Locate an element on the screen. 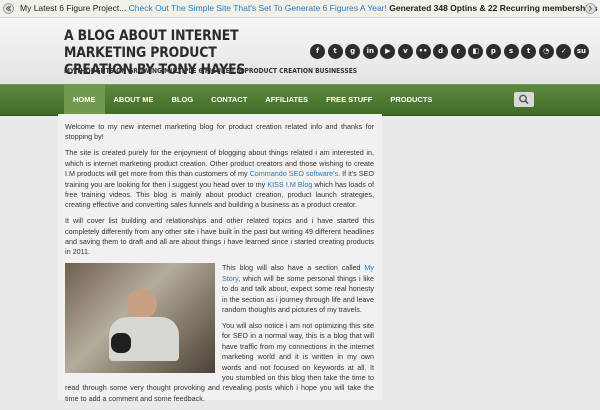 Image resolution: width=600 pixels, height=410 pixels. kiss-im-blog-link: KISS I.M Blog is located at coordinates (289, 184).